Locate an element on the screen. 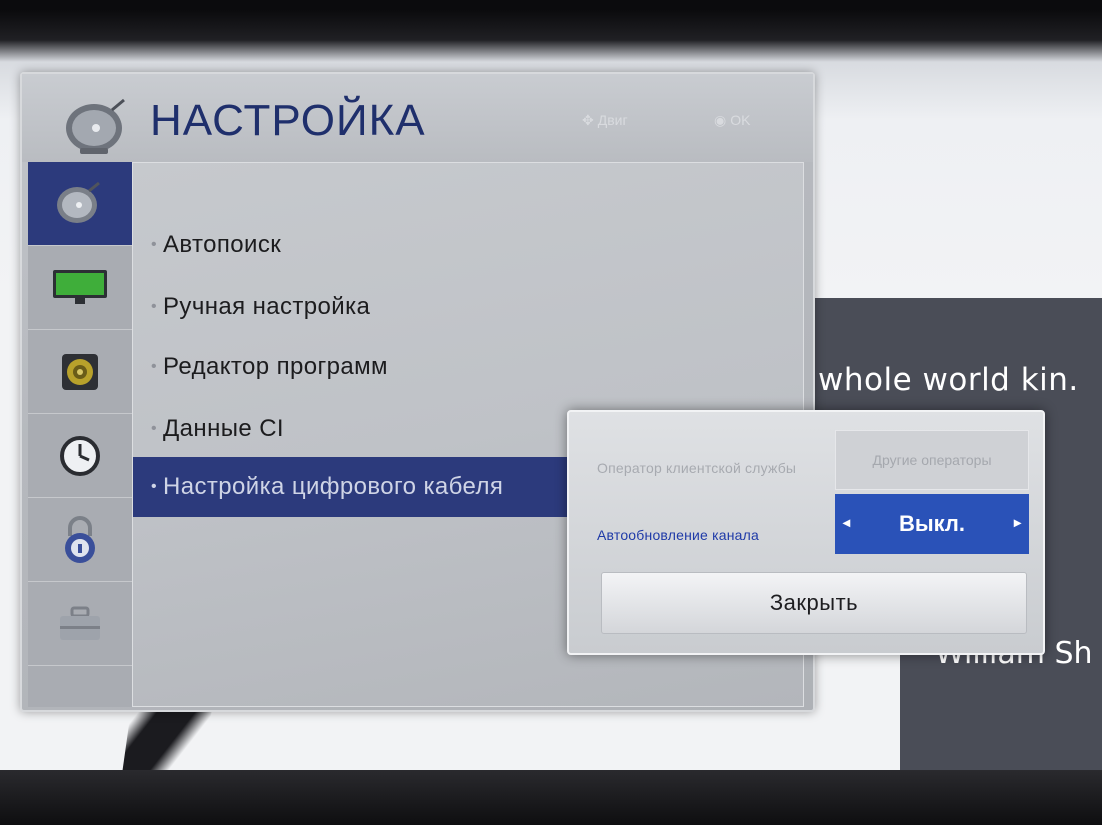 The width and height of the screenshot is (1102, 825). arrow-right-icon: ▸ is located at coordinates (1017, 522).